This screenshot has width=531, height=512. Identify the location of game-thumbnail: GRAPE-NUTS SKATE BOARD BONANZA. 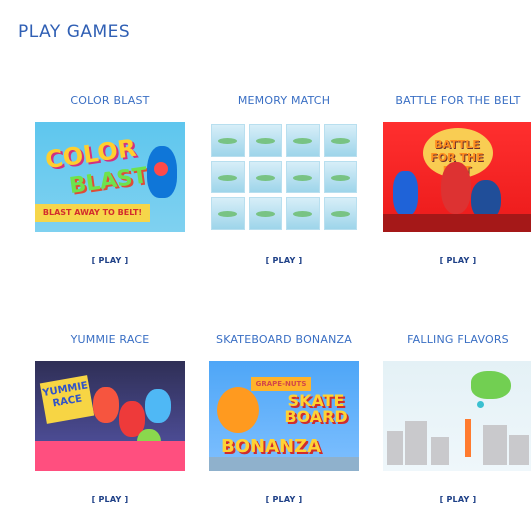
(284, 416).